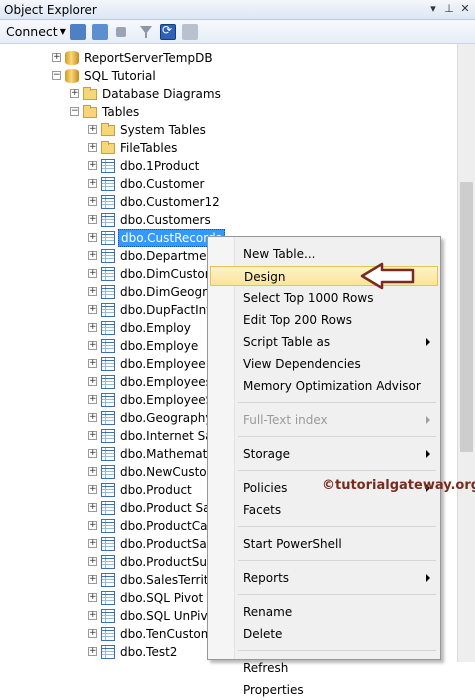 The height and width of the screenshot is (700, 475). I want to click on menu-item-storage: Storage, so click(324, 454).